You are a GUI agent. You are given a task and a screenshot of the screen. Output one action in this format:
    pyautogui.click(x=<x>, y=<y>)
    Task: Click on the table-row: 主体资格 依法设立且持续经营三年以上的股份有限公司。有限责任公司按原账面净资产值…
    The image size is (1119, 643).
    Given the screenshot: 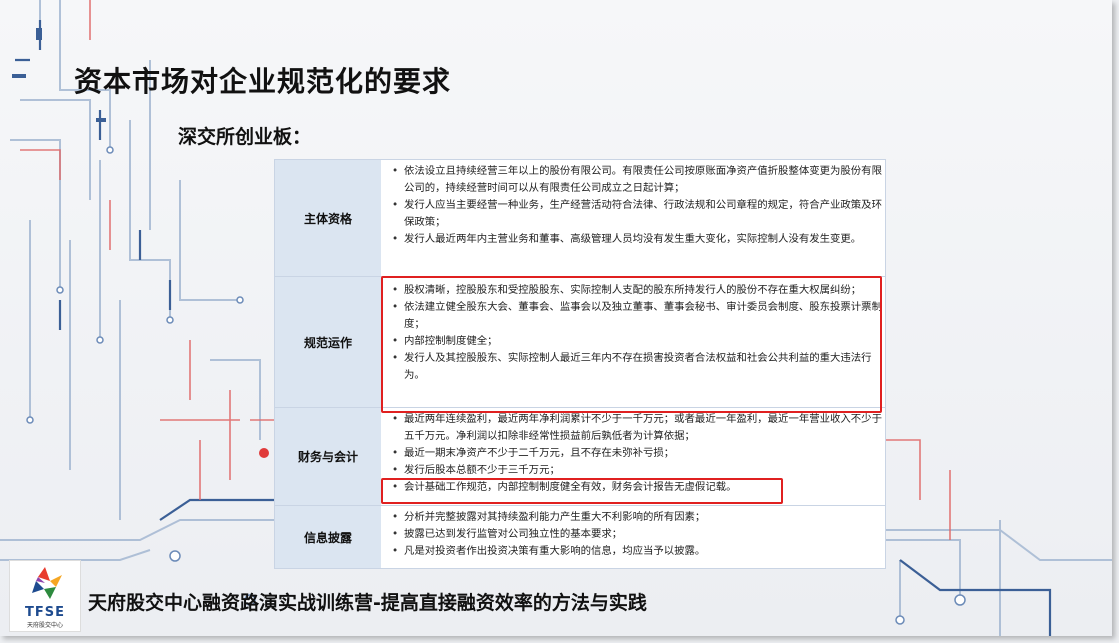 What is the action you would take?
    pyautogui.click(x=580, y=218)
    